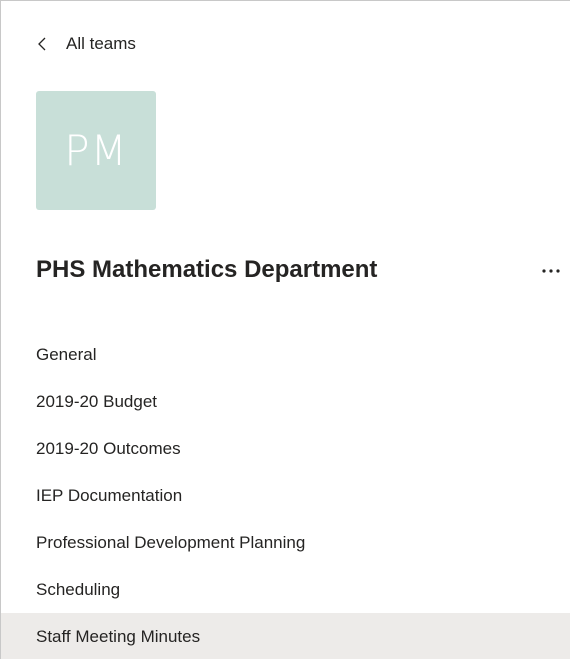 This screenshot has width=570, height=659. Describe the element at coordinates (285, 589) in the screenshot. I see `channel-item-scheduling: Scheduling` at that location.